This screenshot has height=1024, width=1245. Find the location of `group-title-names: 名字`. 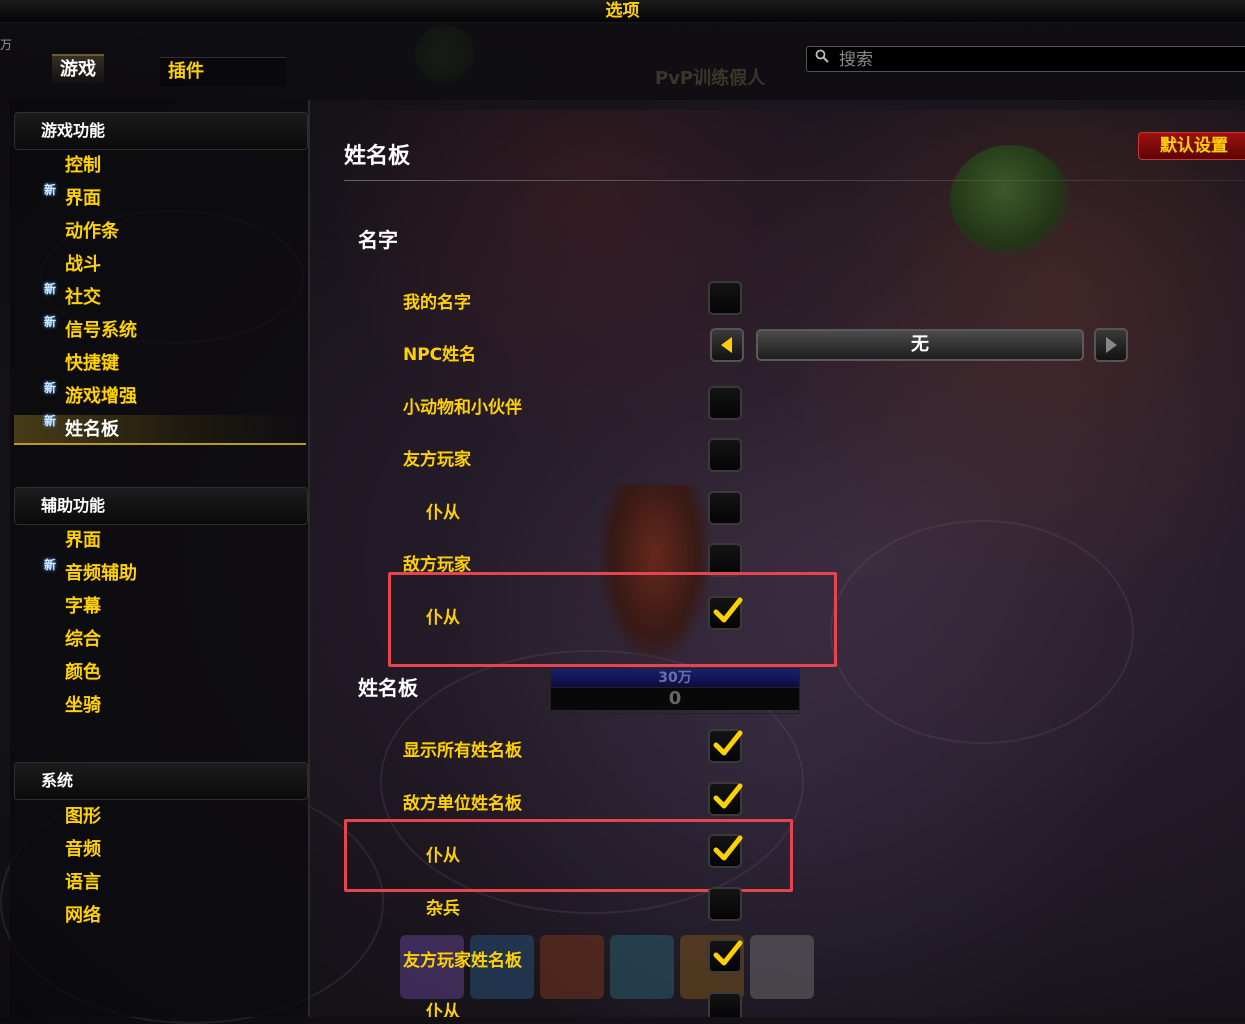

group-title-names: 名字 is located at coordinates (378, 240).